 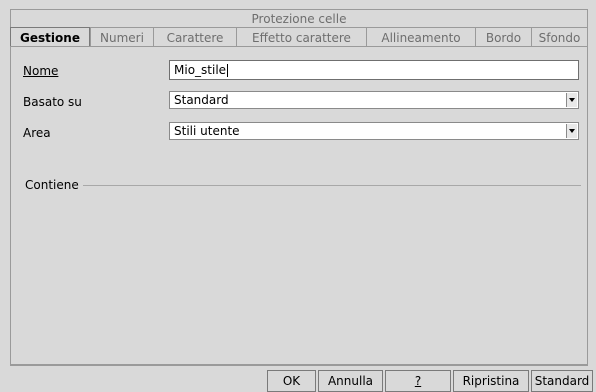 What do you see at coordinates (50, 37) in the screenshot?
I see `tab-organizer: Gestione` at bounding box center [50, 37].